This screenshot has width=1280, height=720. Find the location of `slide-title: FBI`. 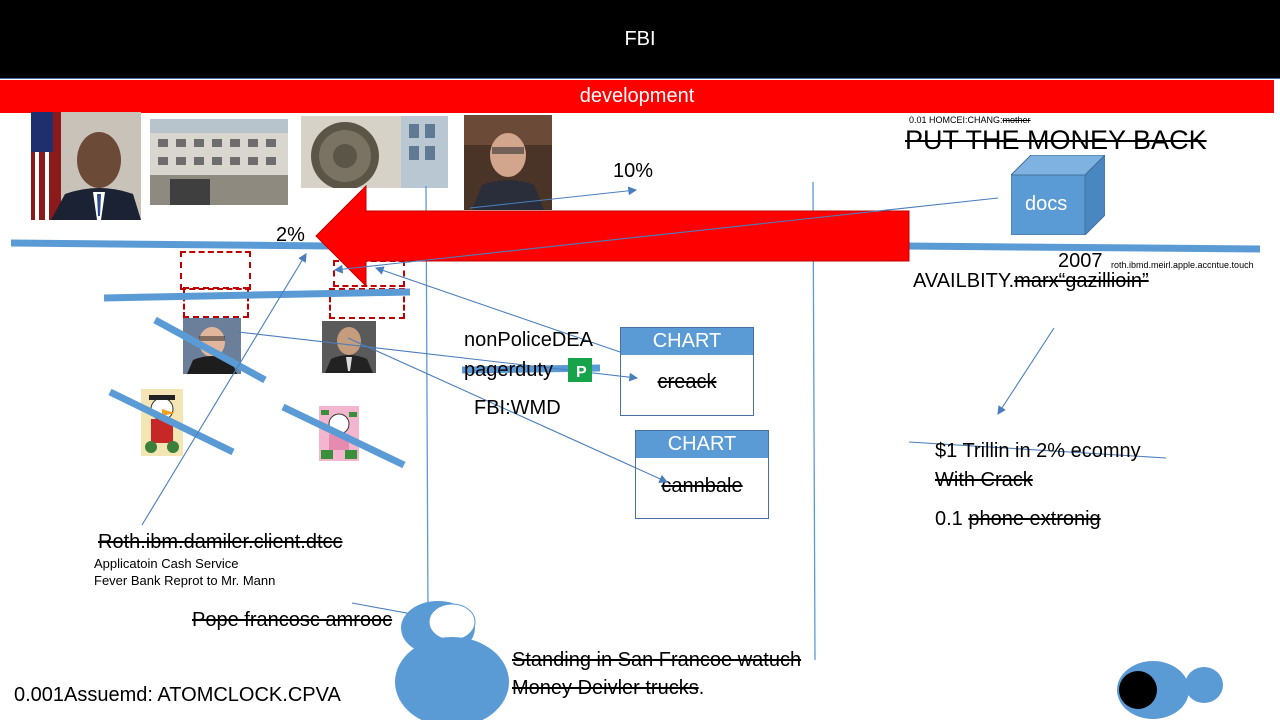

slide-title: FBI is located at coordinates (640, 39).